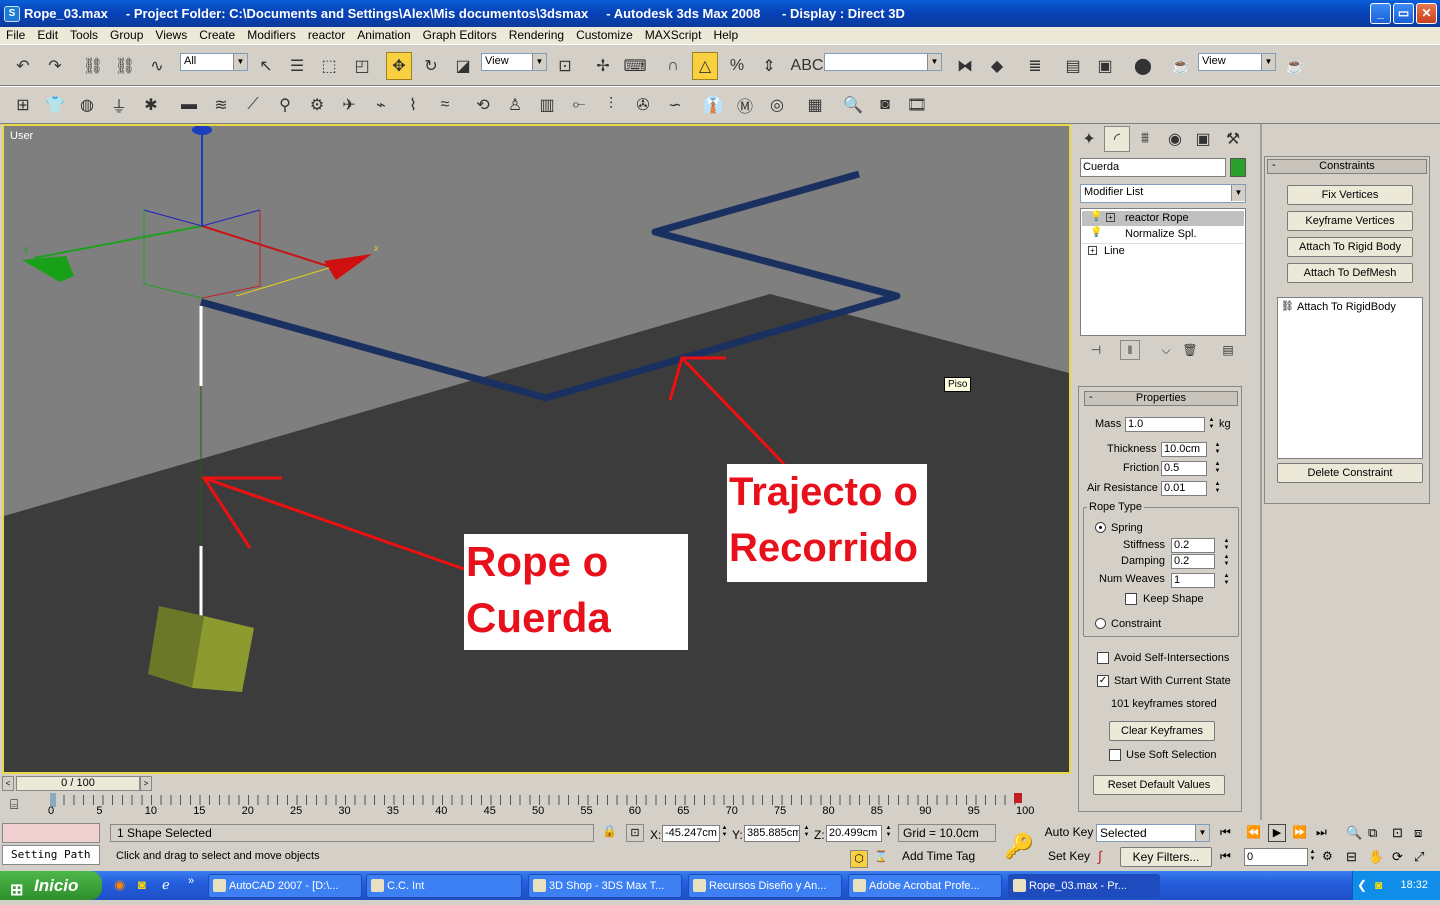  I want to click on start-button: ⊞ Inicio, so click(51, 885).